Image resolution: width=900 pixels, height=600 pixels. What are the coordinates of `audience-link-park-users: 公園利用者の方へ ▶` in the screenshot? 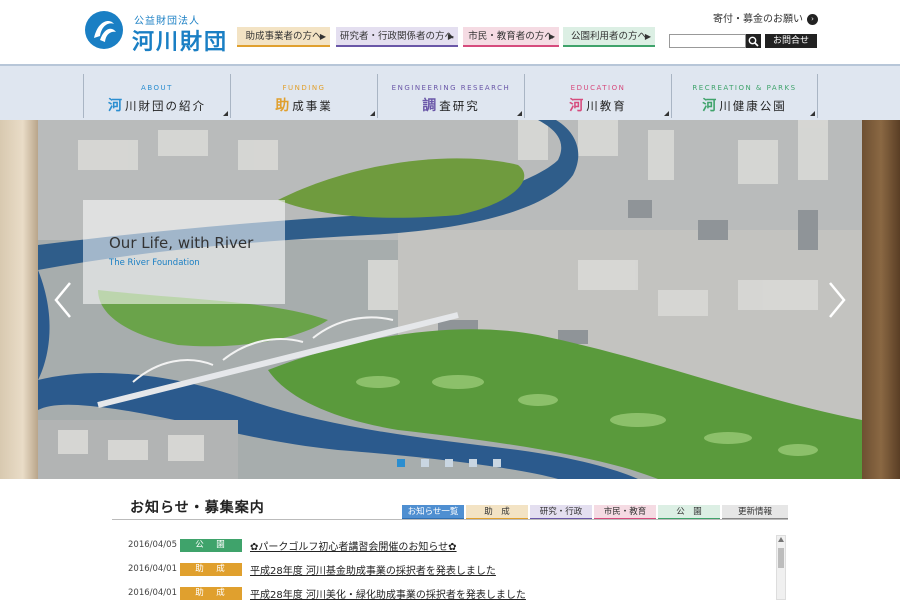 It's located at (609, 37).